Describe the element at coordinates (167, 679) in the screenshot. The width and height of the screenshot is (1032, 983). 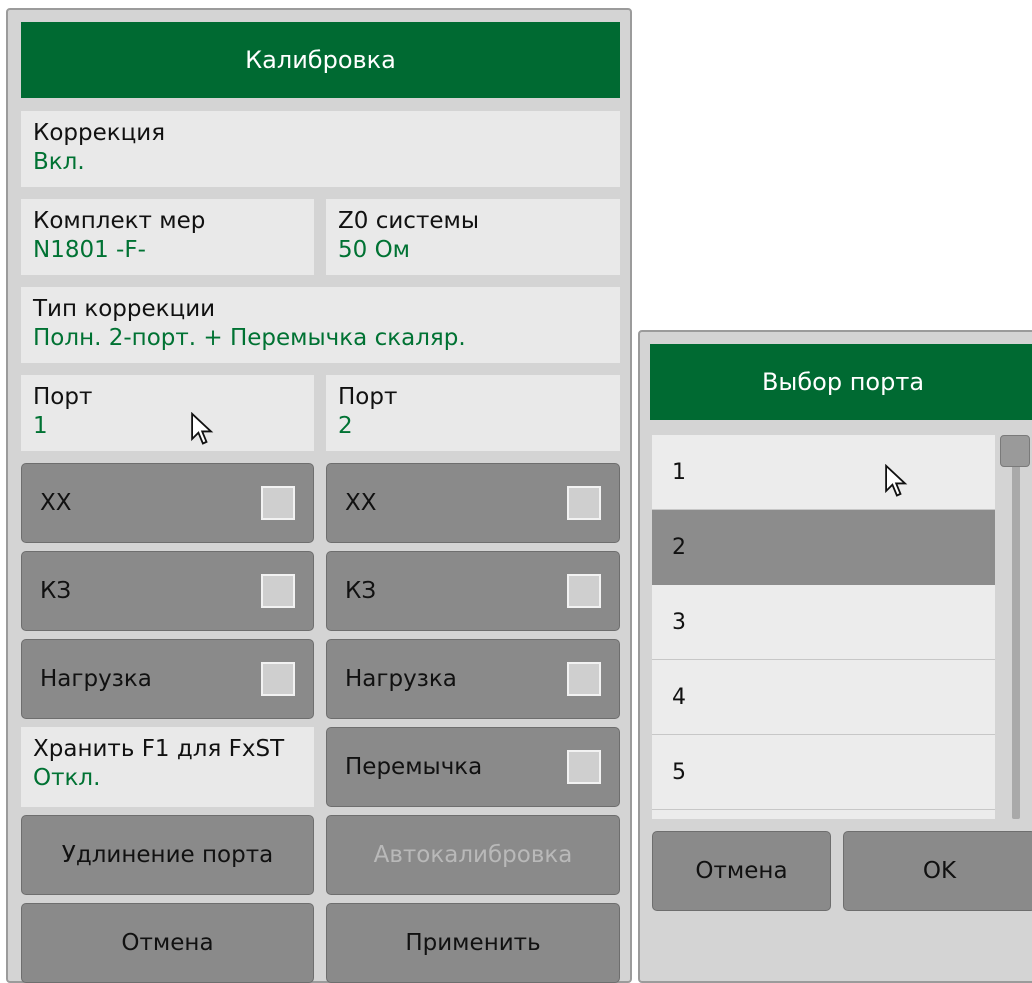
I see `load-a-button: Нагрузка` at that location.